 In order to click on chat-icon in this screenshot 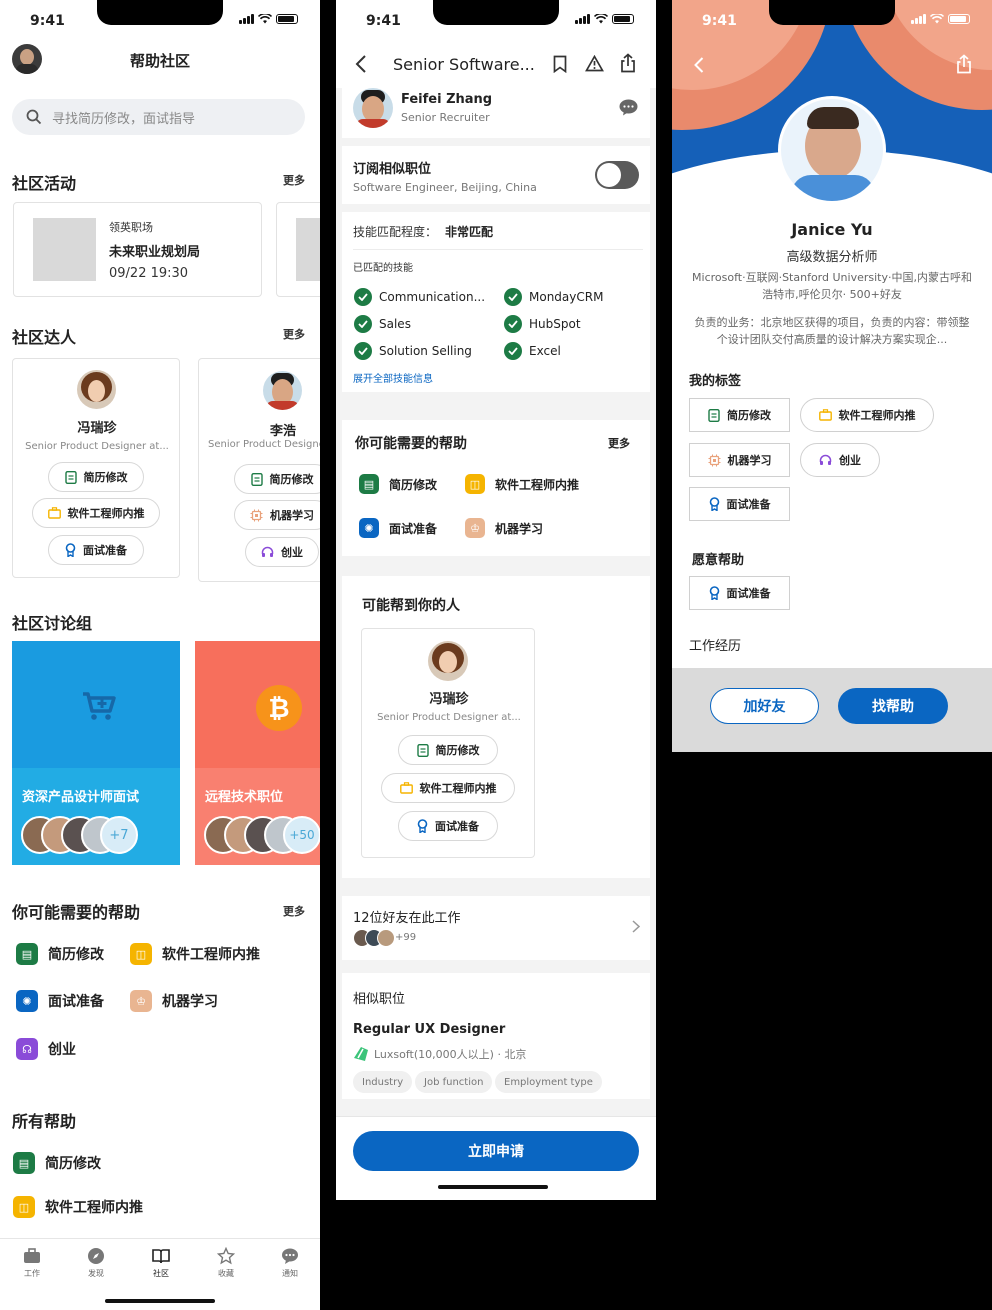, I will do `click(290, 1256)`.